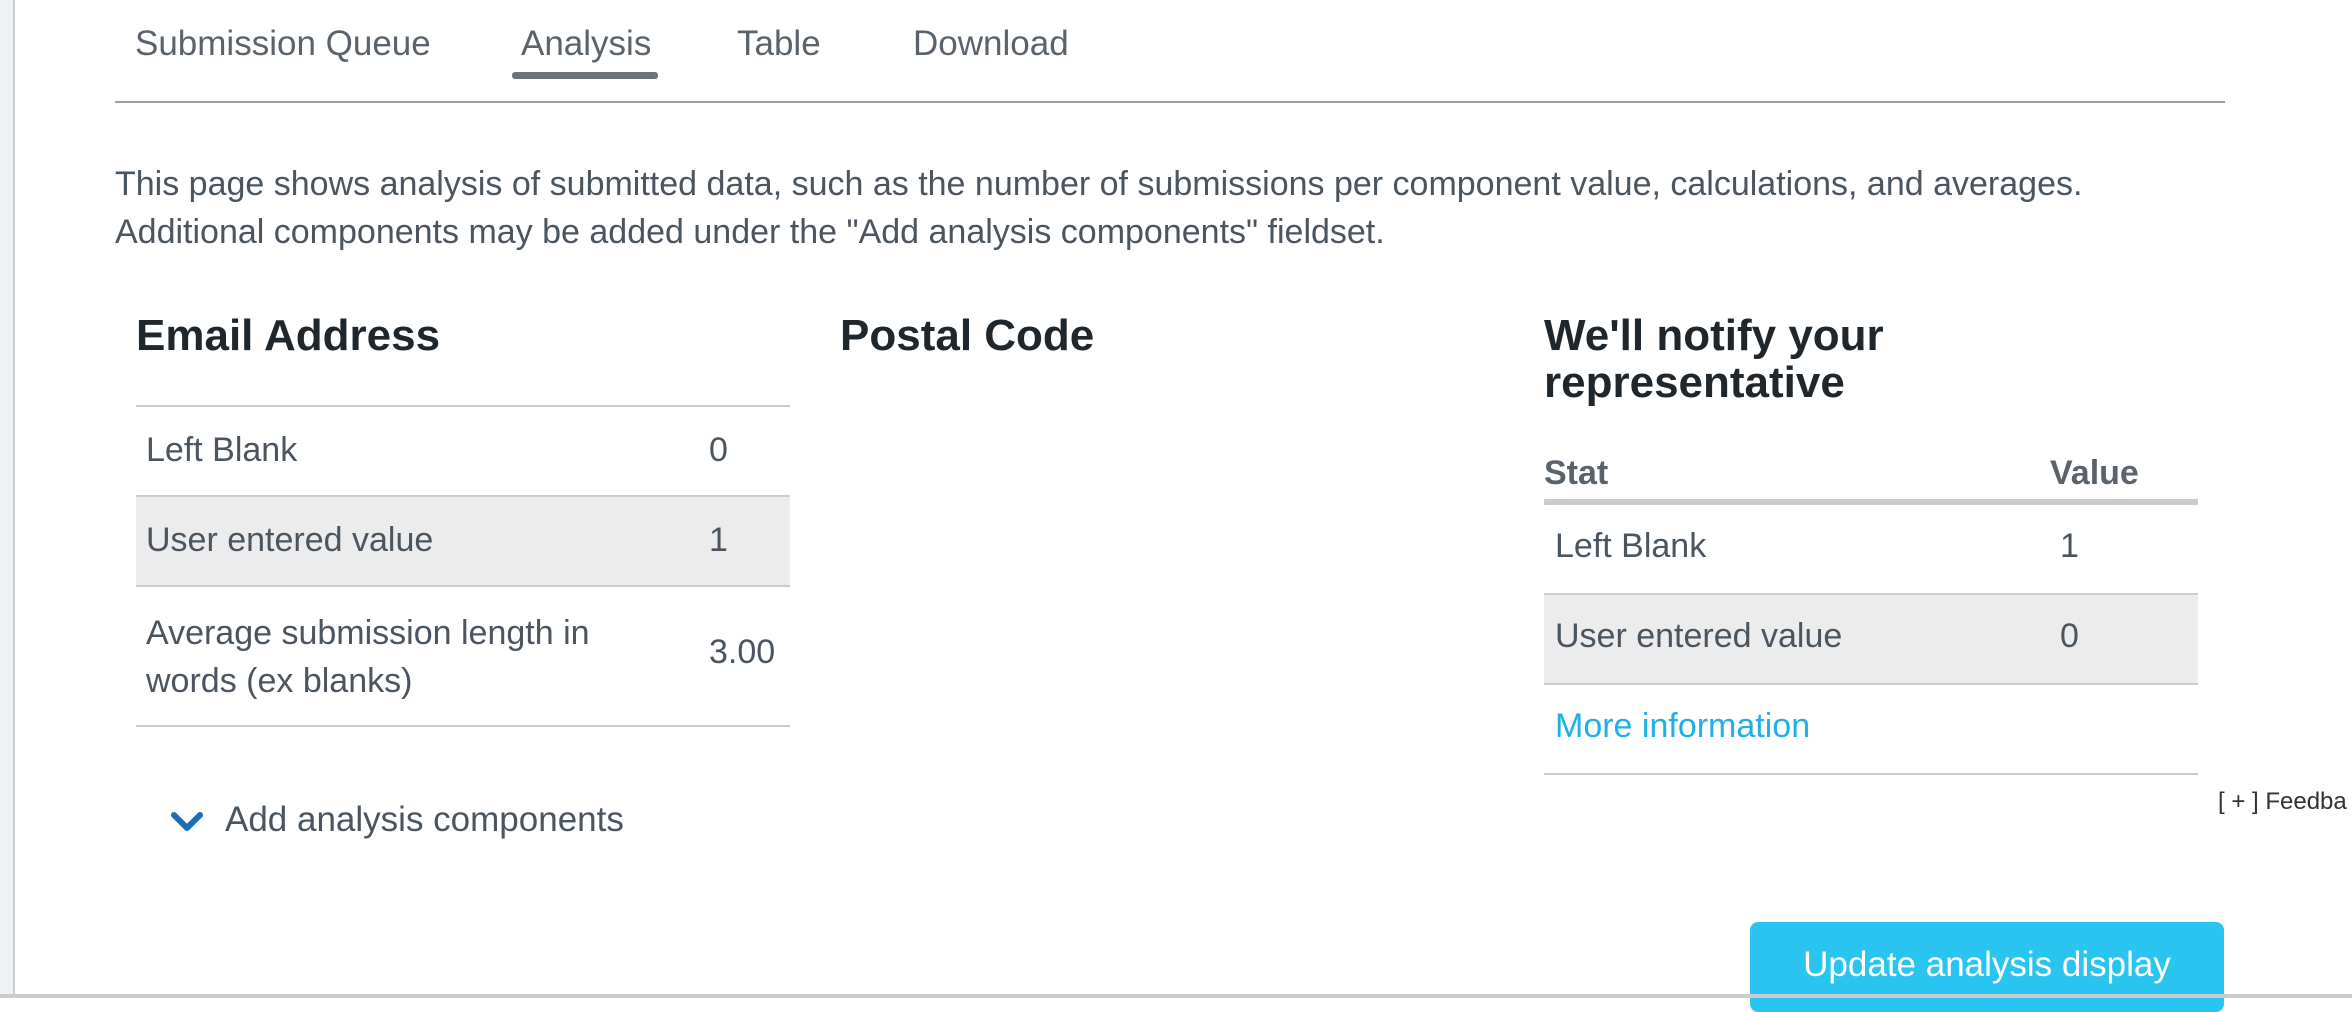 The image size is (2352, 1012). I want to click on update-analysis-display-button: Update analysis display, so click(1987, 967).